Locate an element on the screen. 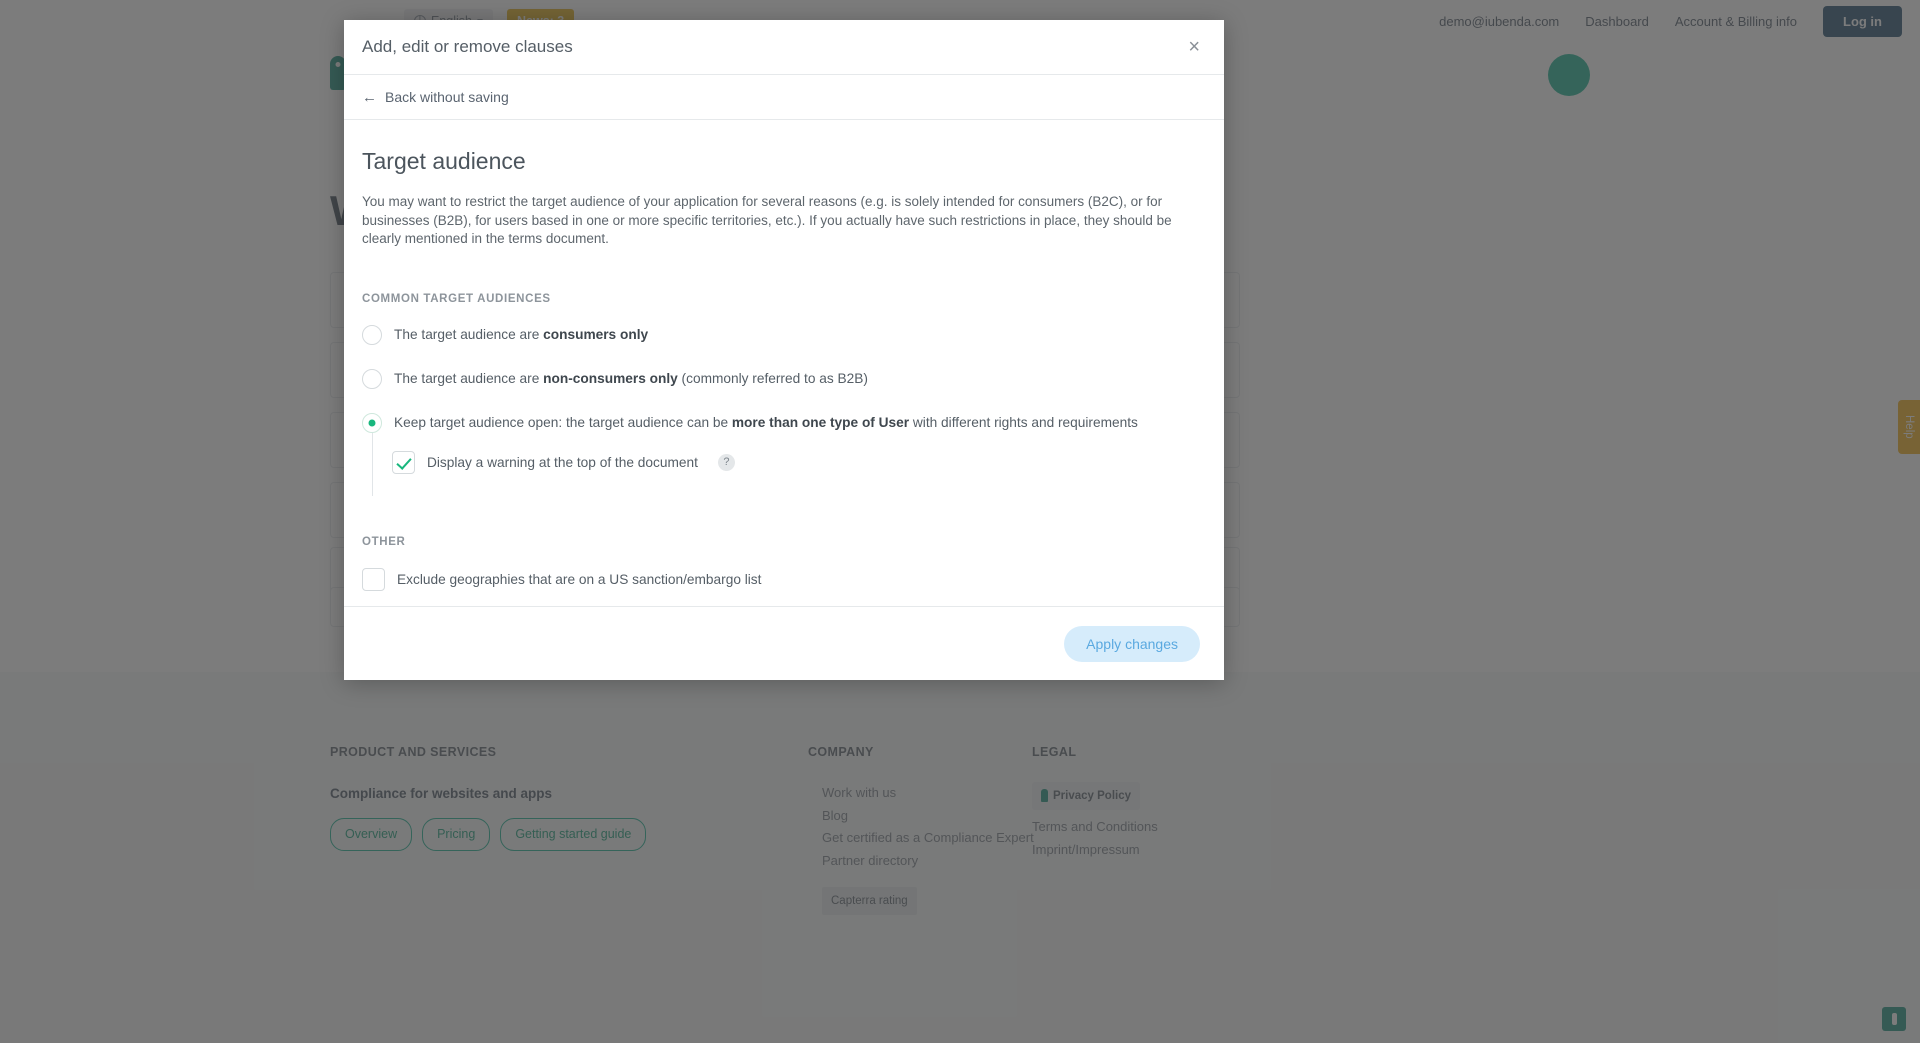  help-icon: ? is located at coordinates (726, 462).